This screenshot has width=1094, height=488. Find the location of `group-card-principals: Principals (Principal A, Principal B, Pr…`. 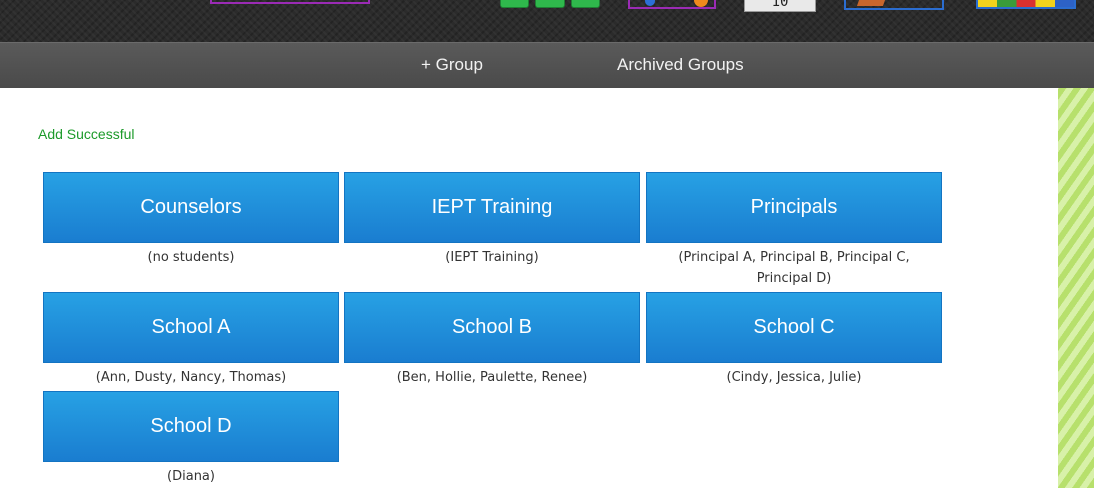

group-card-principals: Principals (Principal A, Principal B, Pr… is located at coordinates (794, 230).